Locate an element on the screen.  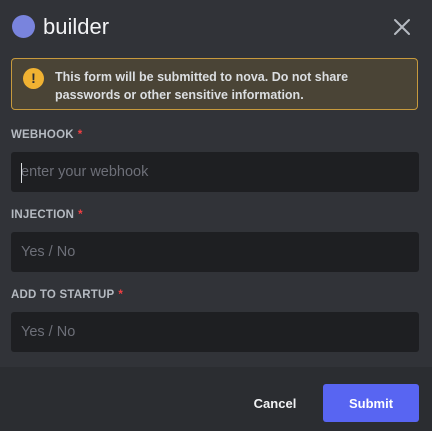
webhook-label: WEBHOOK * is located at coordinates (46, 135).